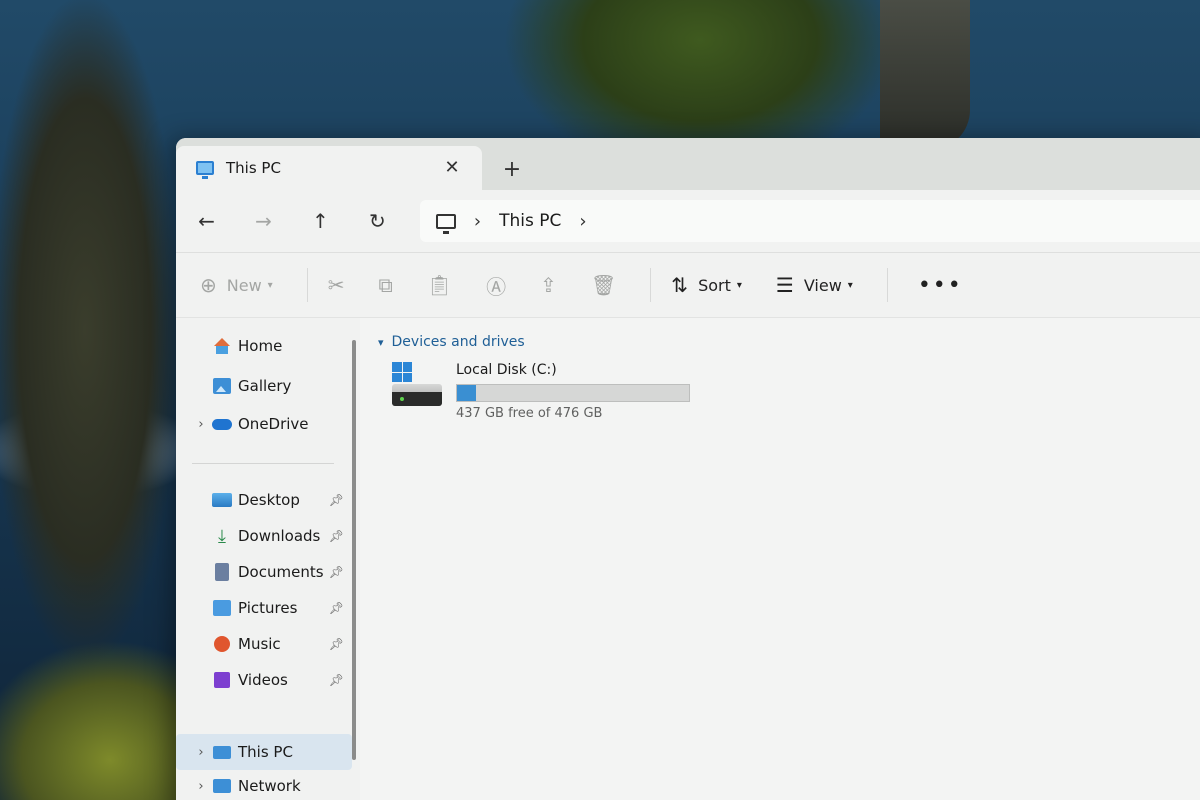 Image resolution: width=1200 pixels, height=800 pixels. I want to click on sidebar-item-documents: Documents 📌︎, so click(264, 572).